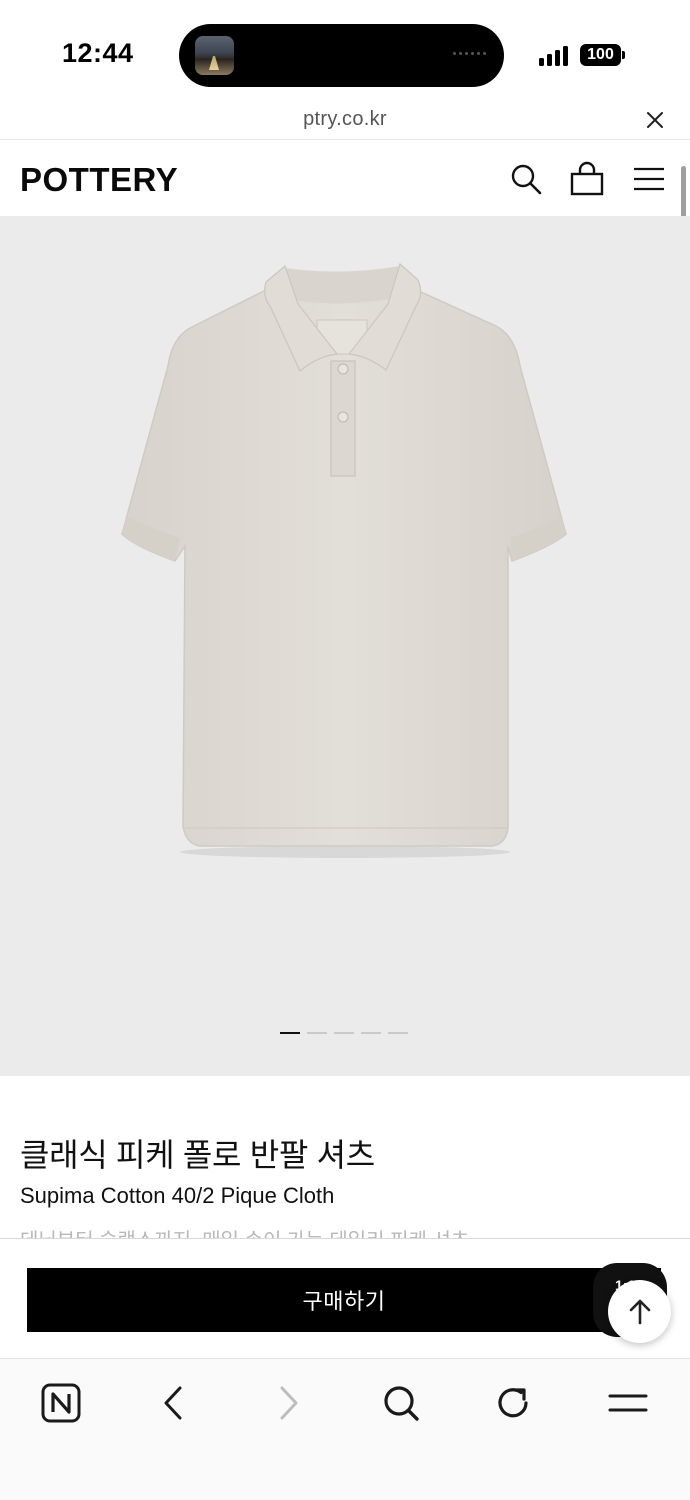 Image resolution: width=690 pixels, height=1500 pixels. Describe the element at coordinates (244, 1231) in the screenshot. I see `product-description: 데님부터 슬랙스까지, 매일 손이 가는 데일리 피케 셔츠` at that location.